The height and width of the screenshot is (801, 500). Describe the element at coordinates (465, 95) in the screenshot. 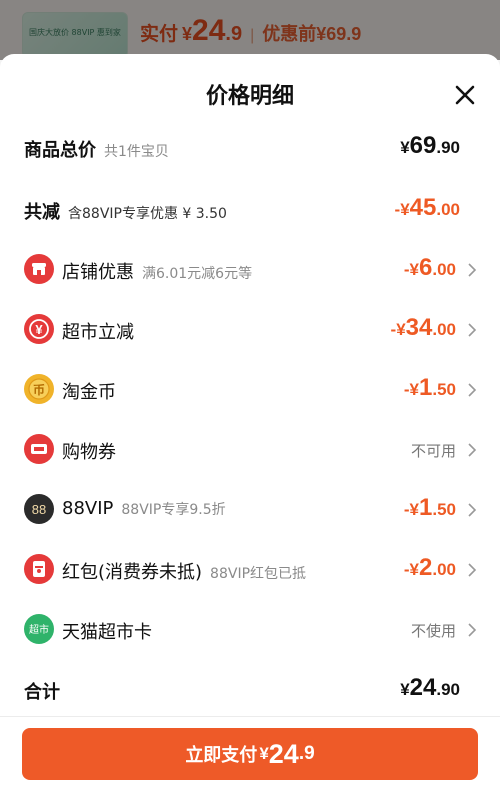

I see `close-icon` at that location.